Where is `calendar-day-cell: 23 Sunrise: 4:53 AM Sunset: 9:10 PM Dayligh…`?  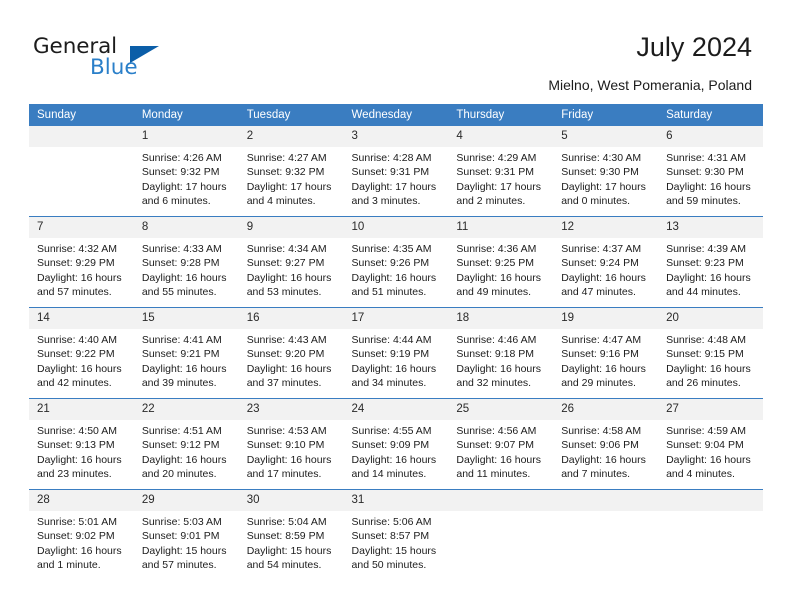 calendar-day-cell: 23 Sunrise: 4:53 AM Sunset: 9:10 PM Dayligh… is located at coordinates (291, 444).